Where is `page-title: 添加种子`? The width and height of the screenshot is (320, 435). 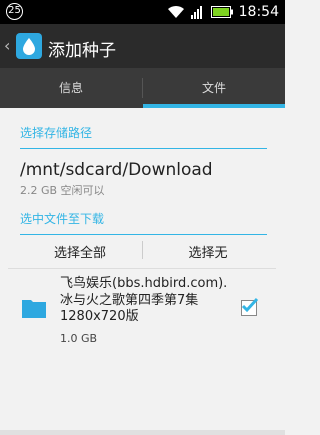
page-title: 添加种子 is located at coordinates (82, 51).